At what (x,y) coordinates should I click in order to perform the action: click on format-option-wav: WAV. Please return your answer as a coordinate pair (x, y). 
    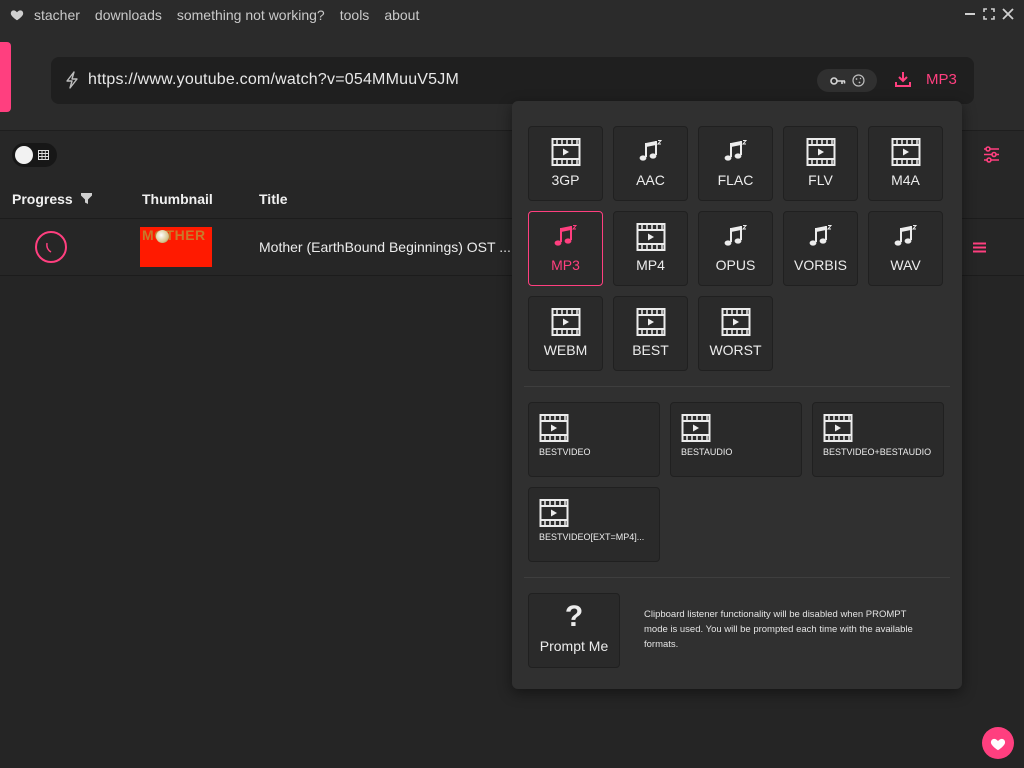
    Looking at the image, I should click on (905, 248).